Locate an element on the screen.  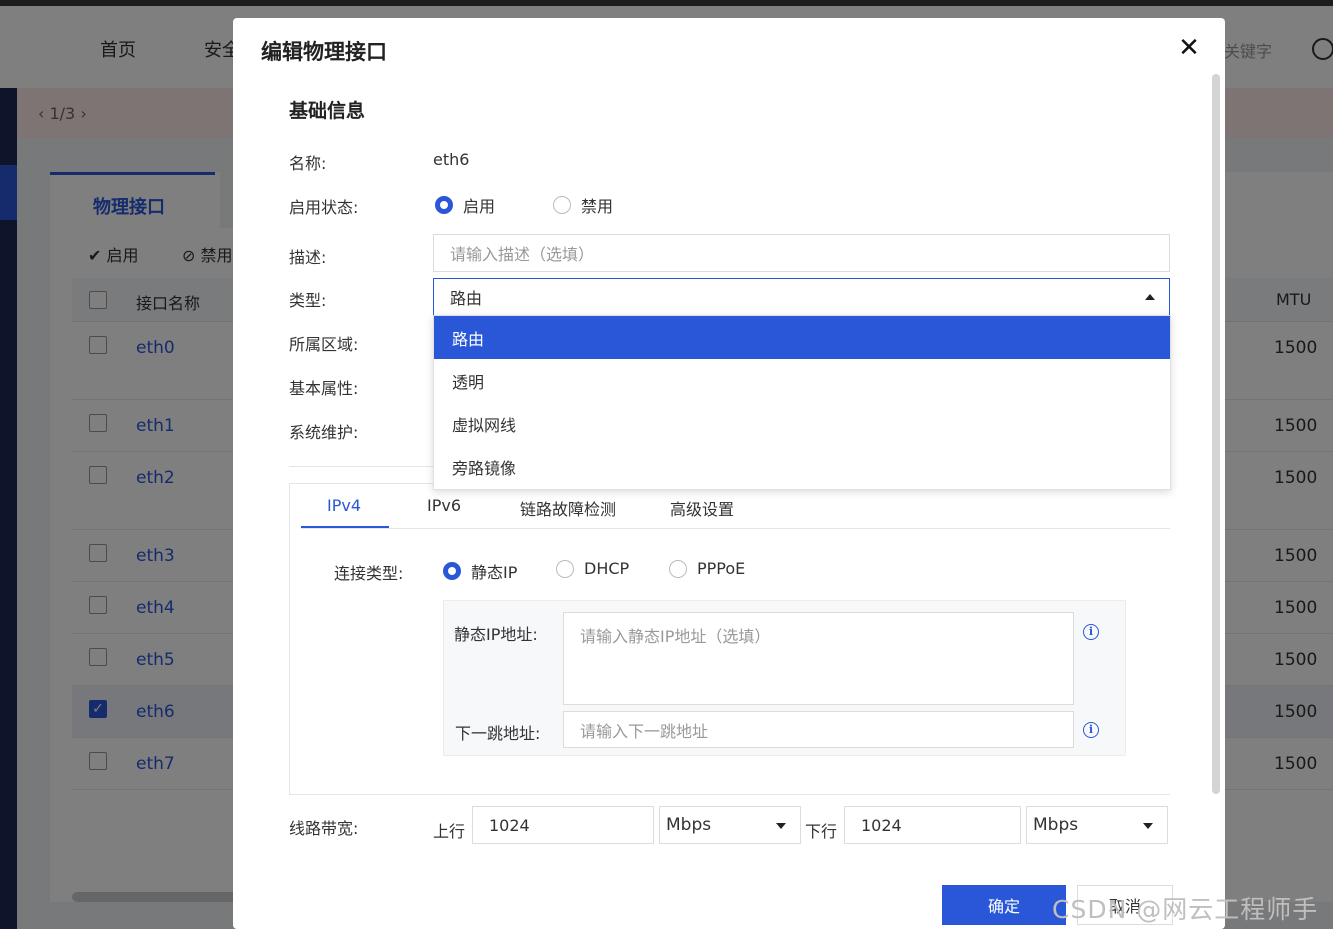
conn-type-label: 连接类型: is located at coordinates (369, 573).